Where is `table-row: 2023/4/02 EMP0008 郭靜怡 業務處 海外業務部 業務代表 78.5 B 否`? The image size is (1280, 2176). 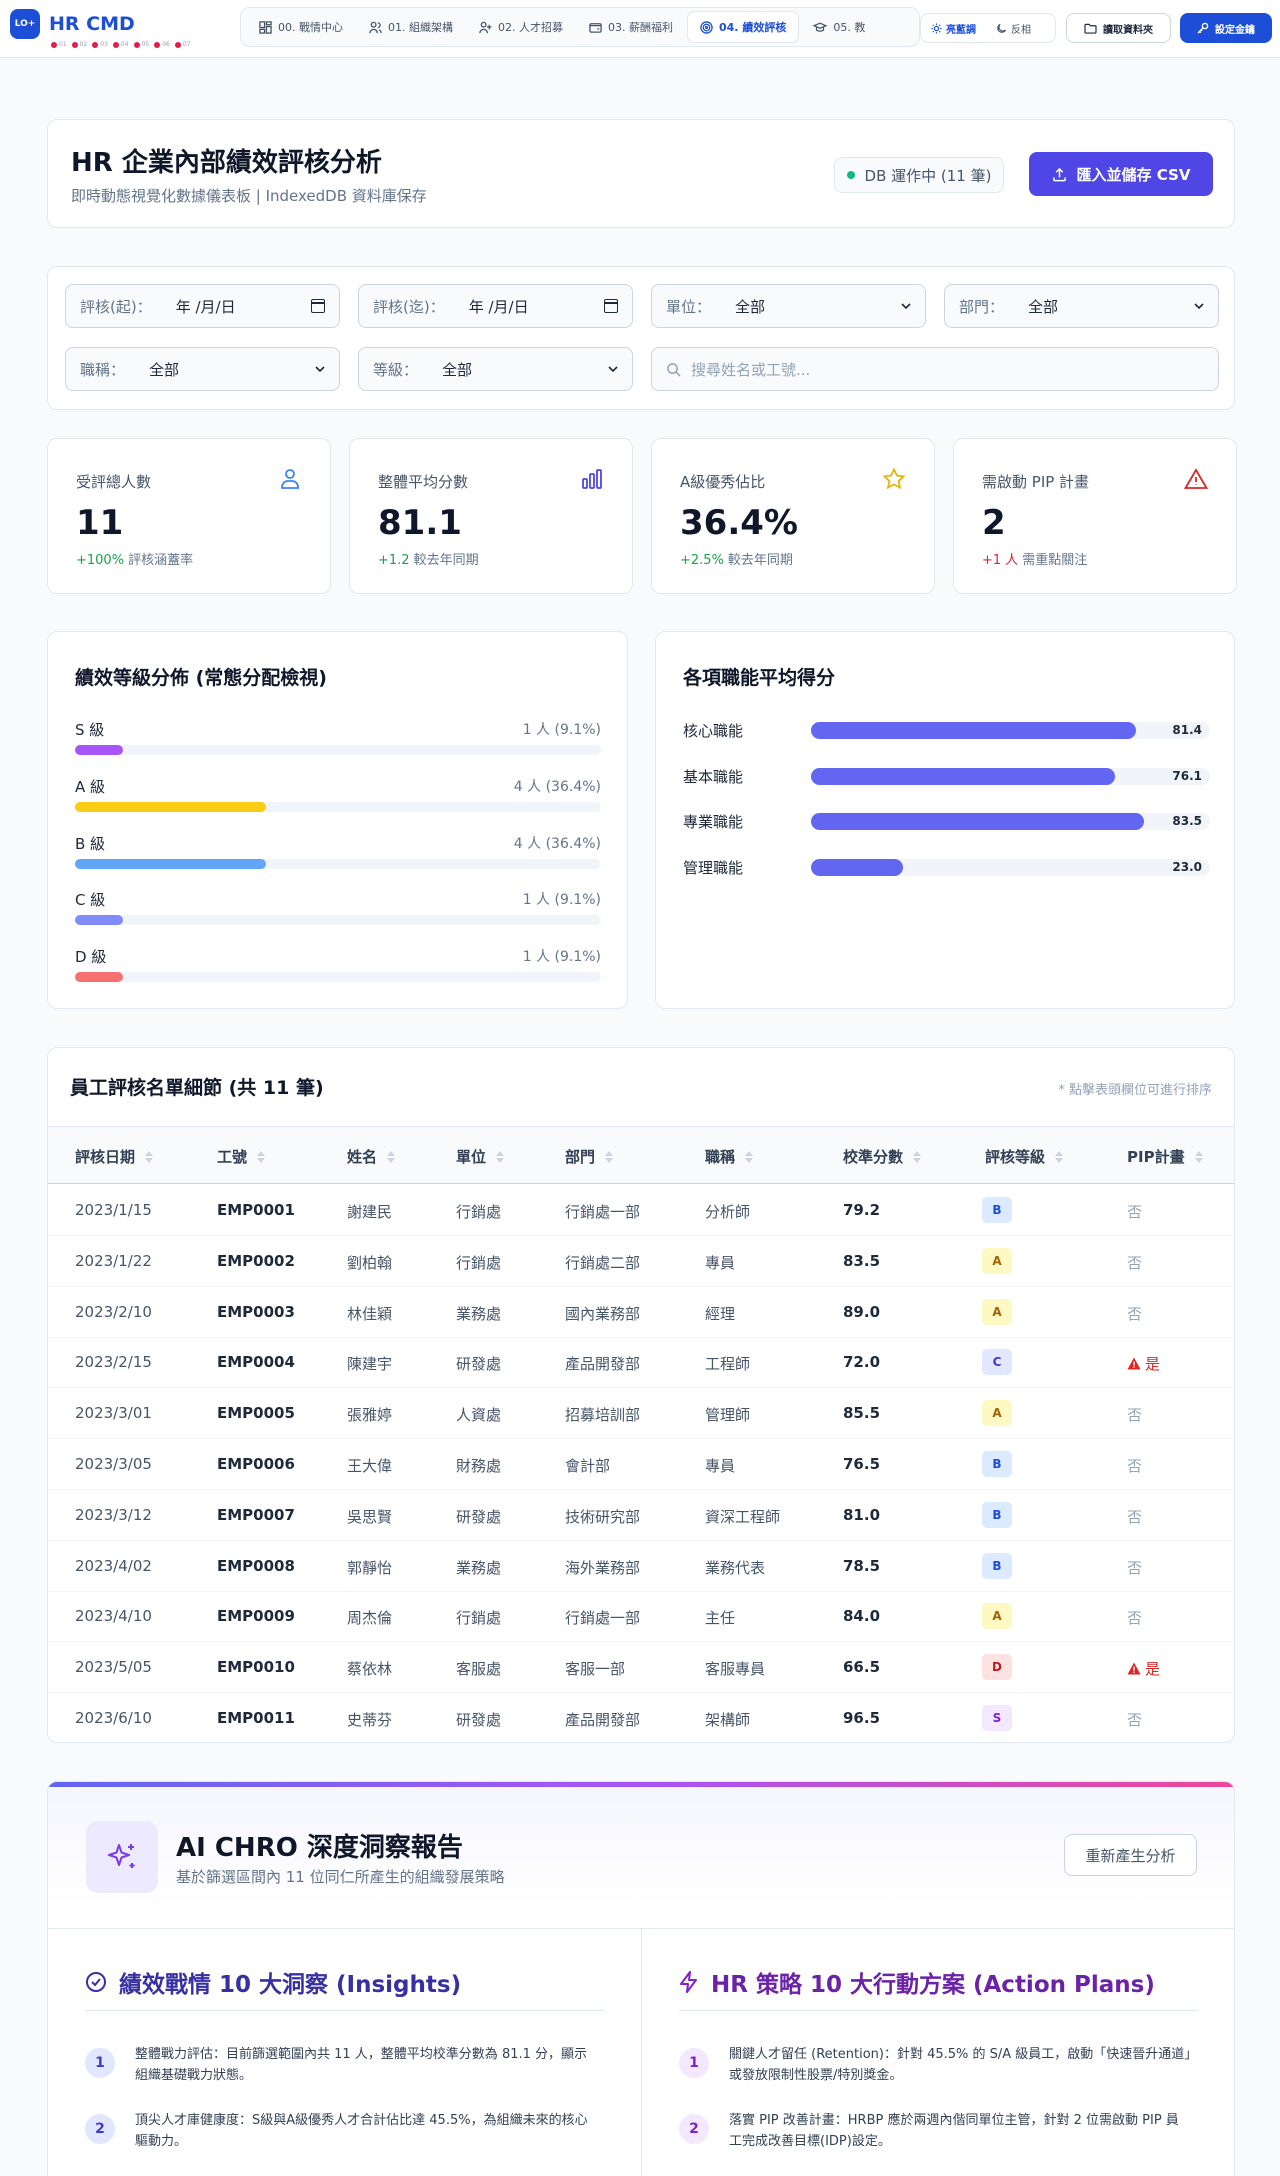
table-row: 2023/4/02 EMP0008 郭靜怡 業務處 海外業務部 業務代表 78.5 B 否 is located at coordinates (641, 1566).